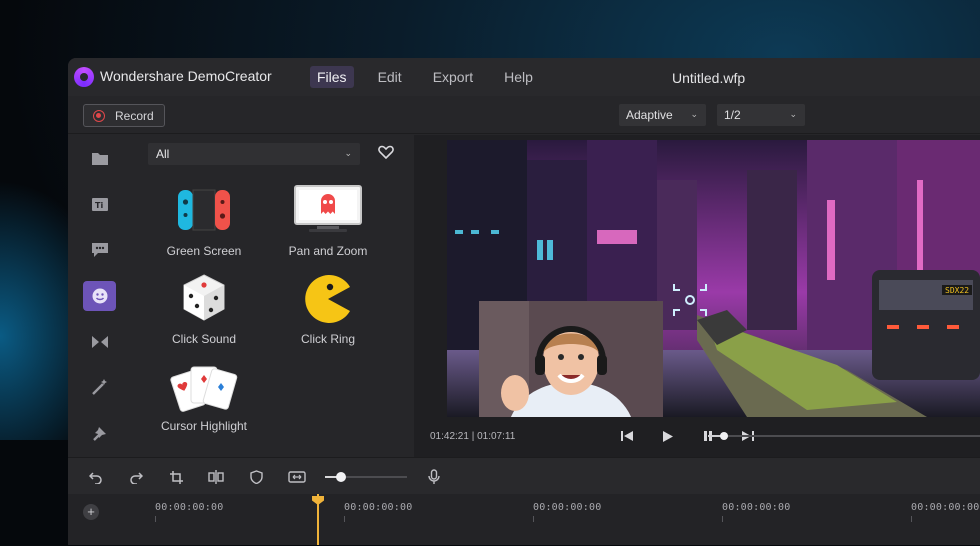  I want to click on menu-help: Help, so click(518, 77).